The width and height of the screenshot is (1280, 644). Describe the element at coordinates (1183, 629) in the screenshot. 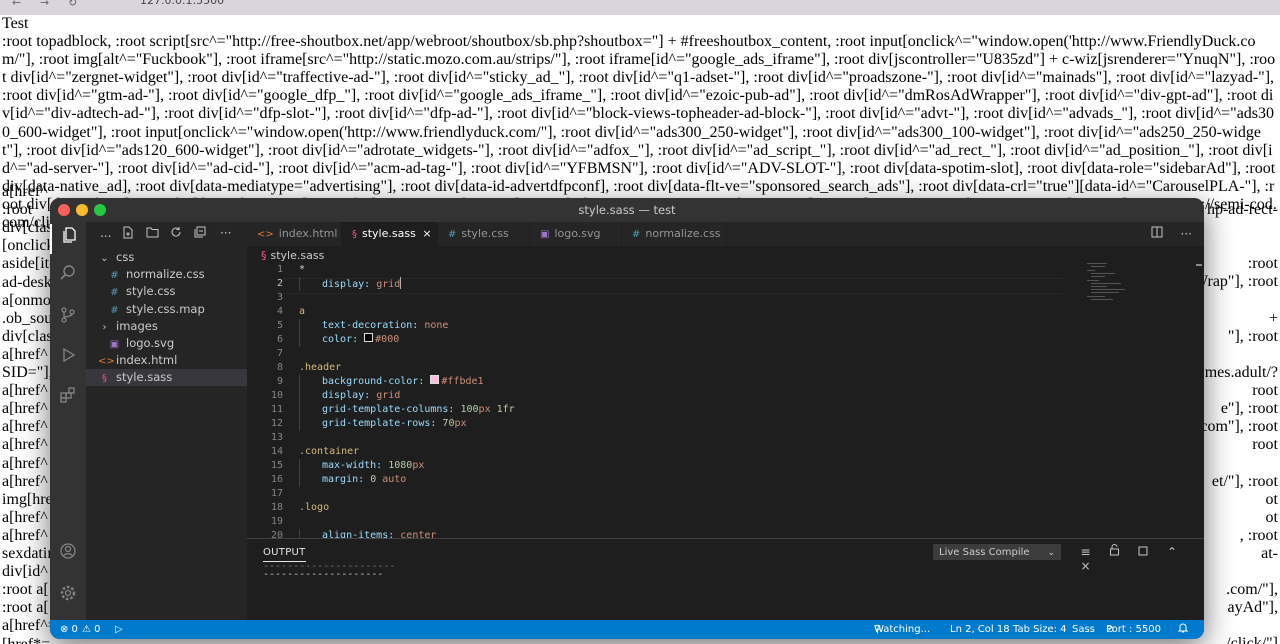

I see `notifications-bell-icon` at that location.